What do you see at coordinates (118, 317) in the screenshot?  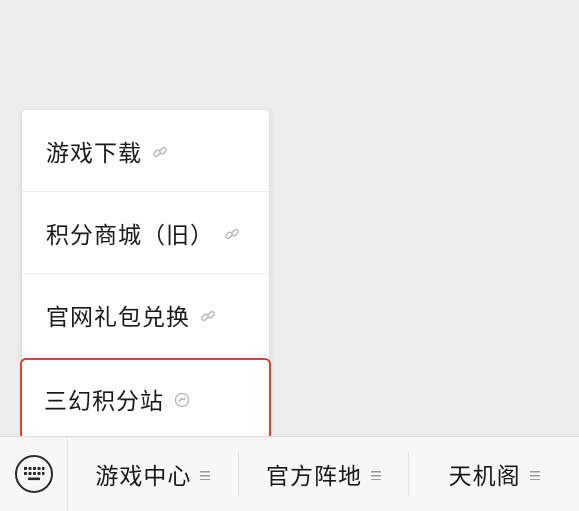 I see `menu-item-label: 官网礼包兑换` at bounding box center [118, 317].